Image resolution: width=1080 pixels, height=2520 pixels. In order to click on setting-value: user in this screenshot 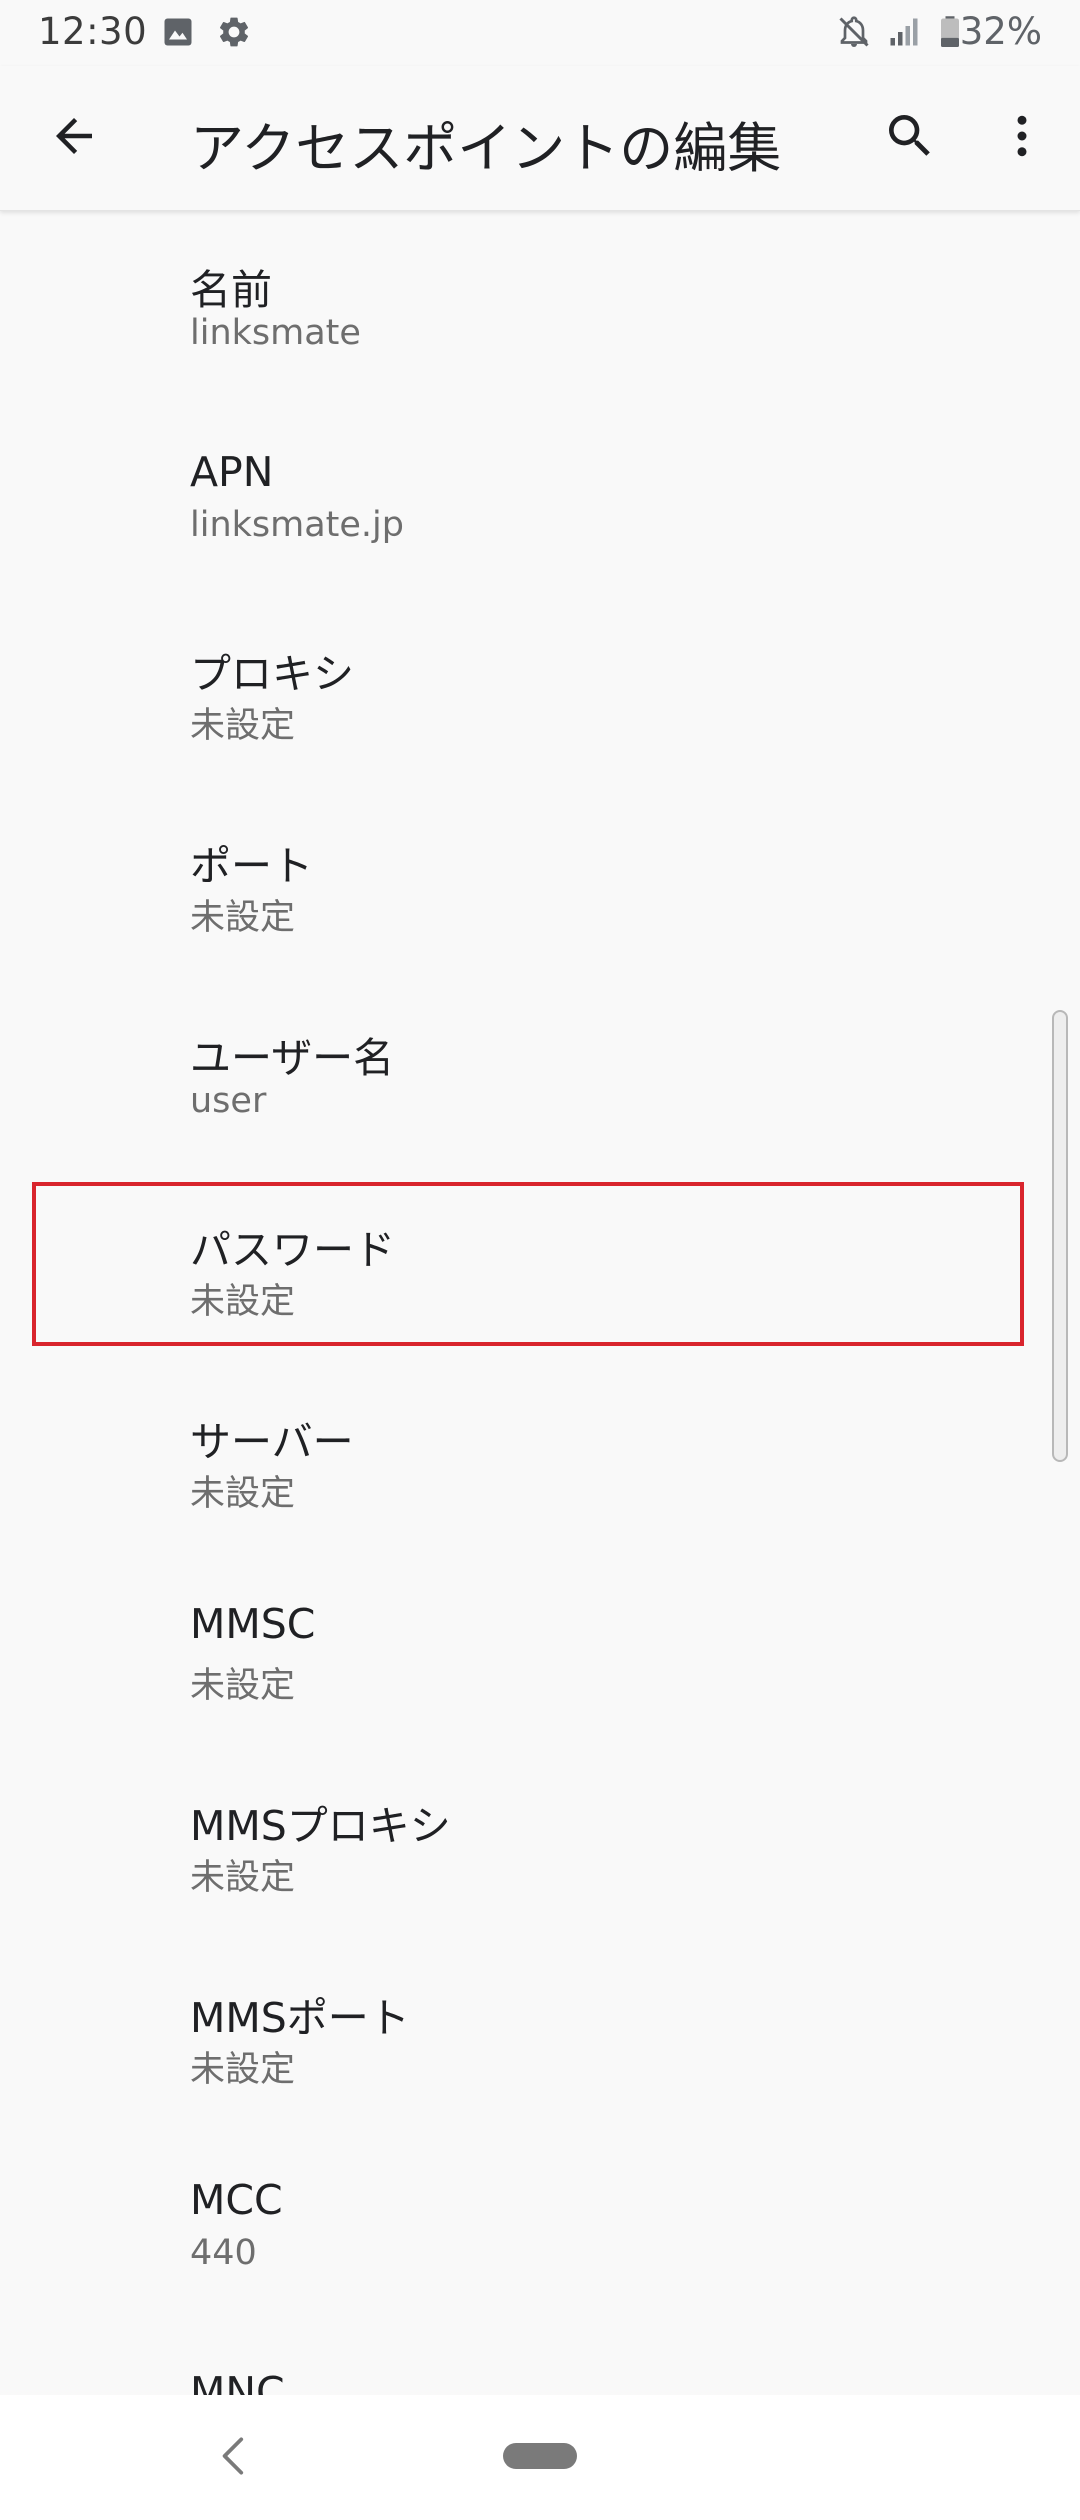, I will do `click(228, 1101)`.